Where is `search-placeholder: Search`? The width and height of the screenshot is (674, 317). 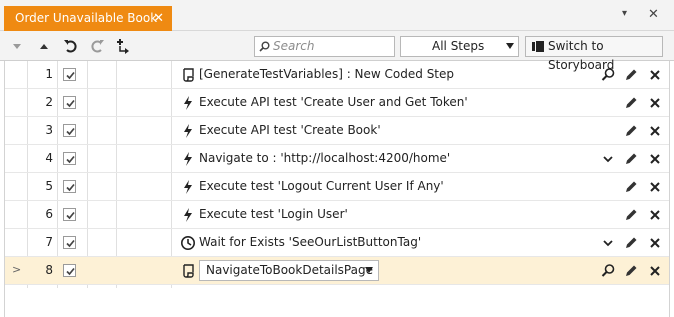
search-placeholder: Search is located at coordinates (294, 46).